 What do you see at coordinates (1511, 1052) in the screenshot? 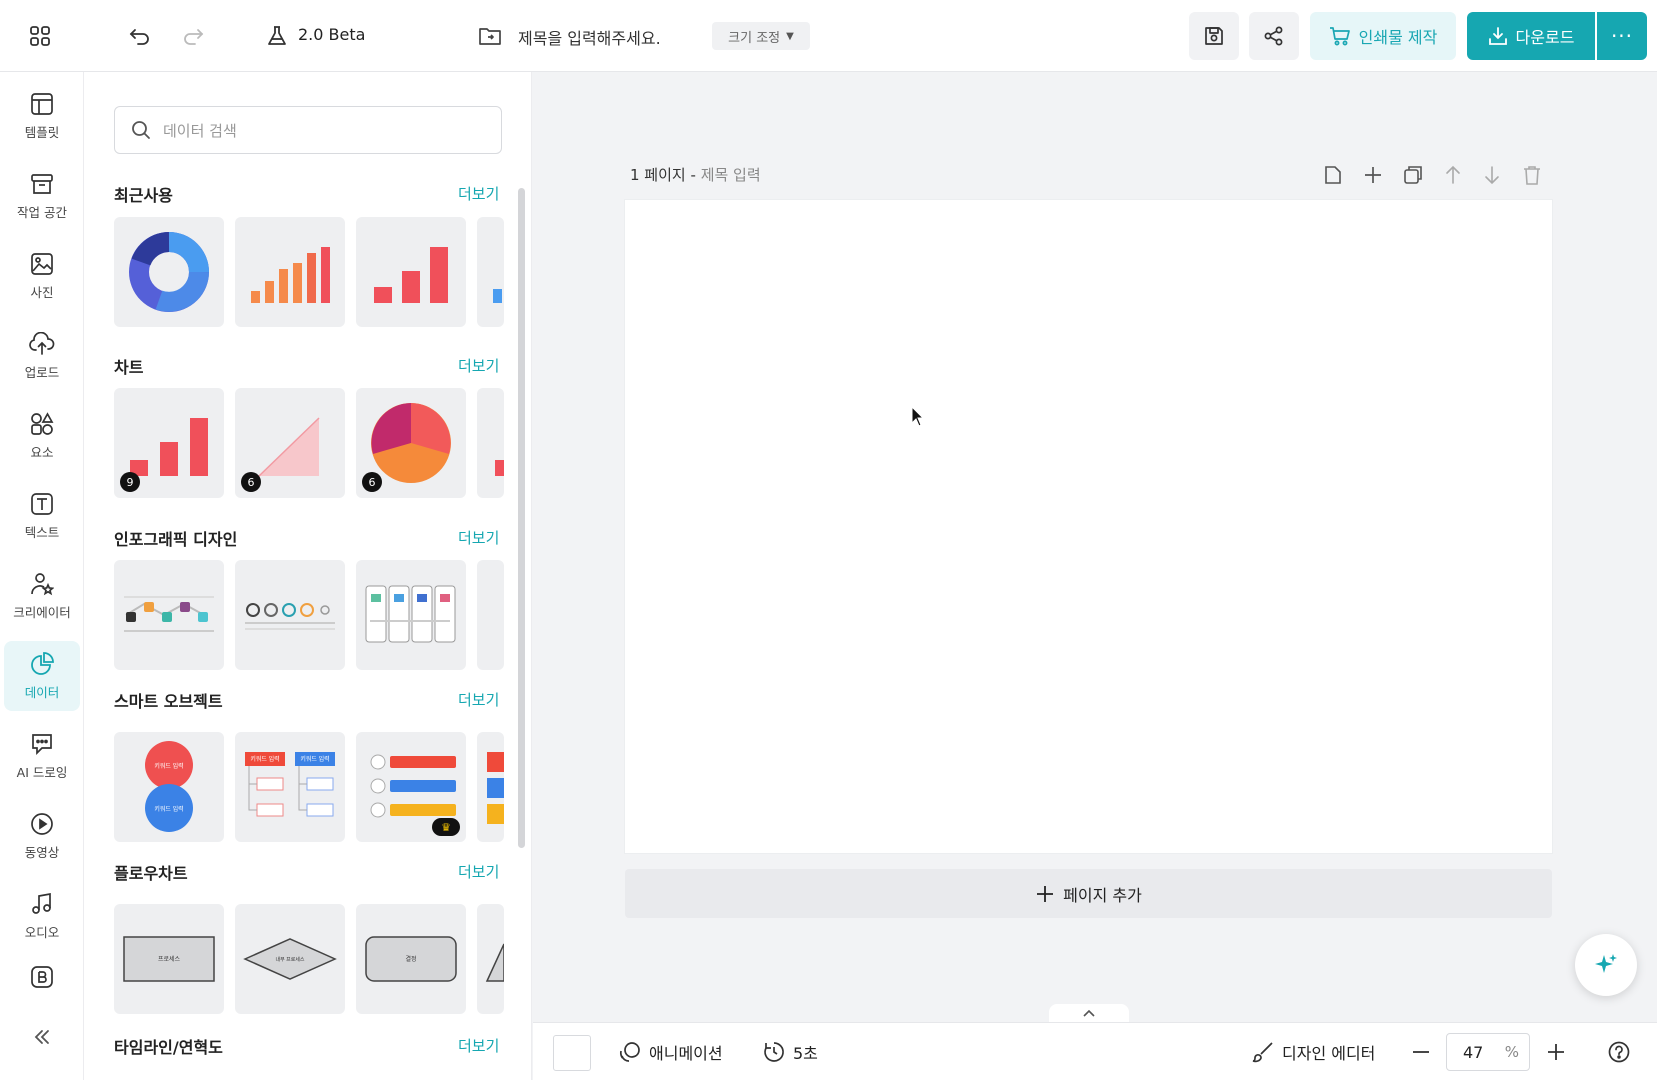
I see `zoom-unit: %` at bounding box center [1511, 1052].